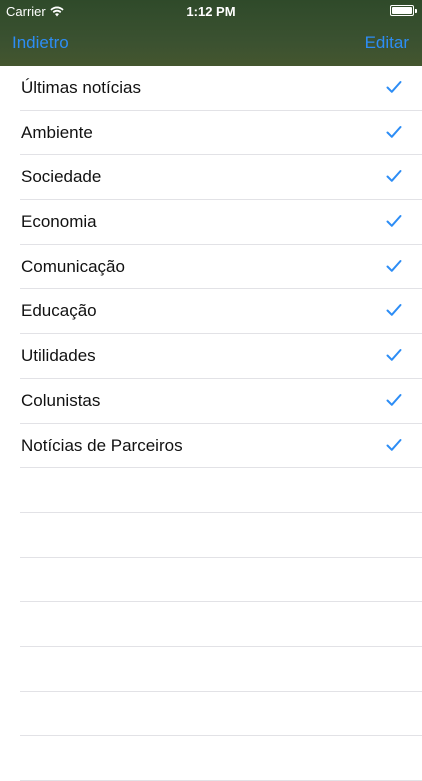 Image resolution: width=422 pixels, height=781 pixels. I want to click on battery-level, so click(402, 10).